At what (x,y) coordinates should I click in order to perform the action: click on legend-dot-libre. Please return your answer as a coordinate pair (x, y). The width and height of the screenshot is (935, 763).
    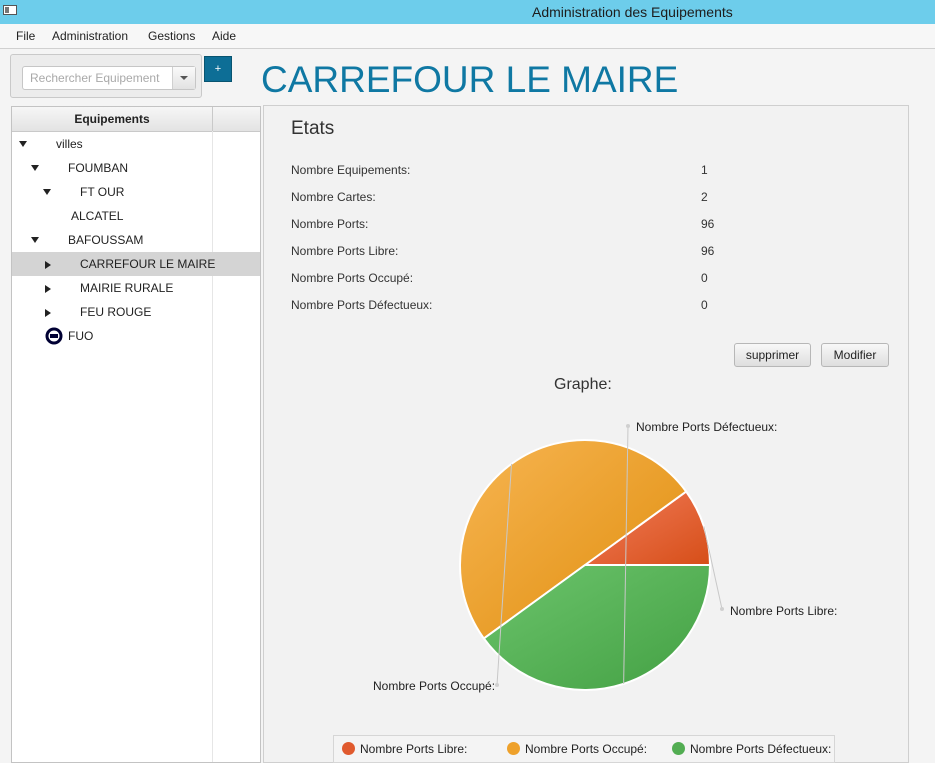
    Looking at the image, I should click on (348, 748).